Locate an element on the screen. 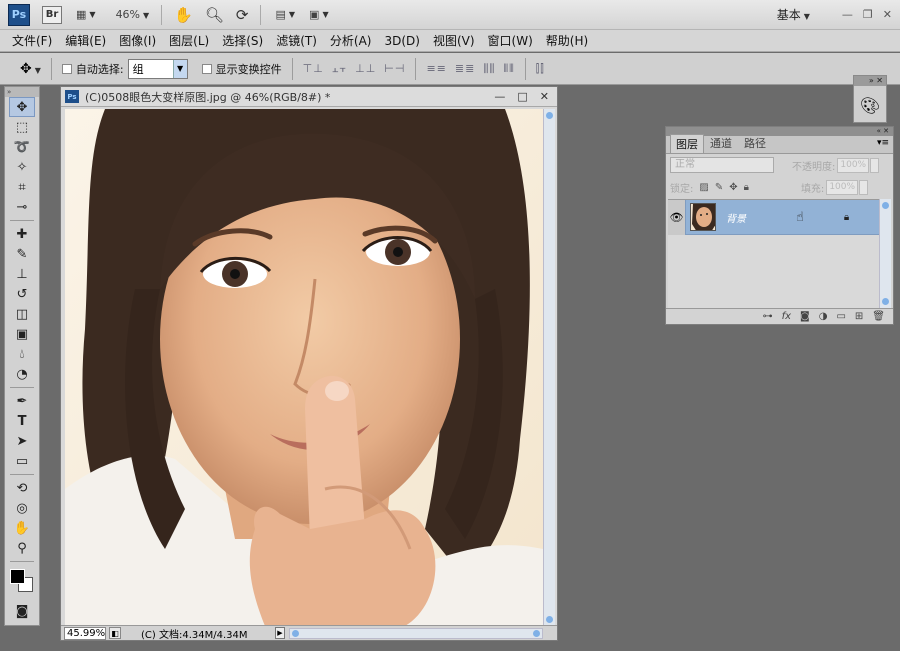 This screenshot has width=900, height=651. auto-select-dropdown: 组 ▼ is located at coordinates (157, 68).